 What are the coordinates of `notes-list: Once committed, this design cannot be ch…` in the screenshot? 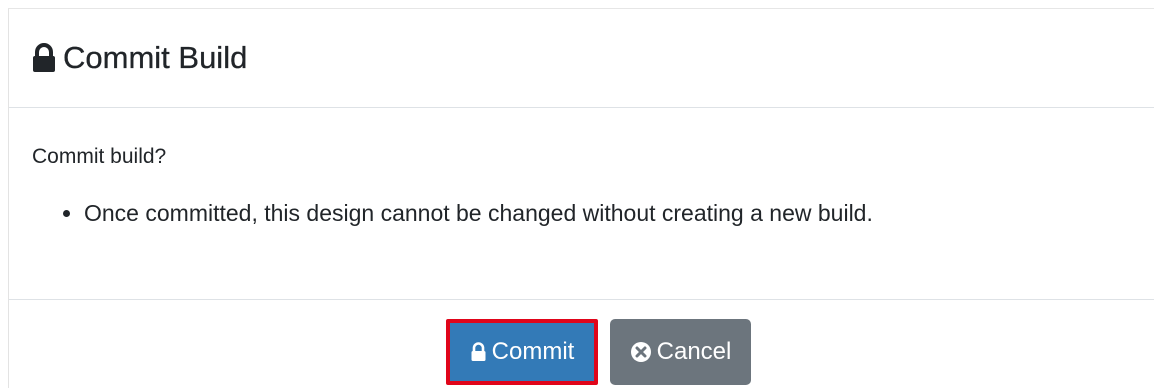 It's located at (593, 213).